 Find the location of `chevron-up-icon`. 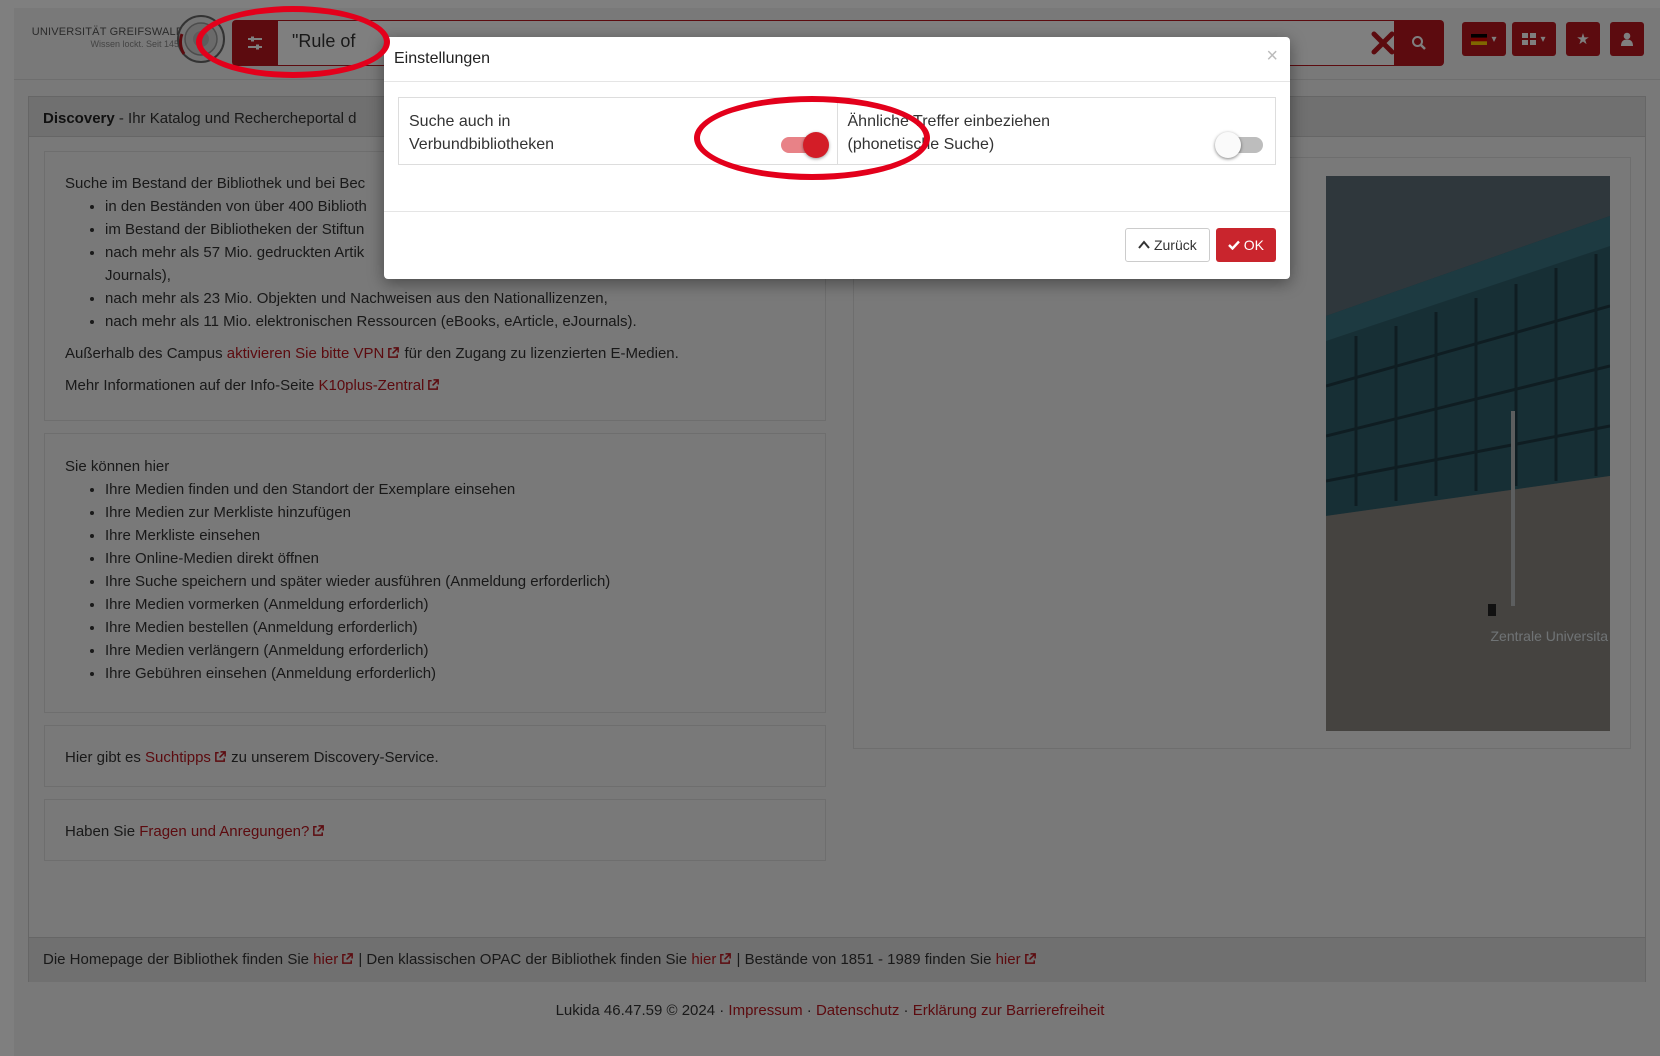

chevron-up-icon is located at coordinates (1144, 244).